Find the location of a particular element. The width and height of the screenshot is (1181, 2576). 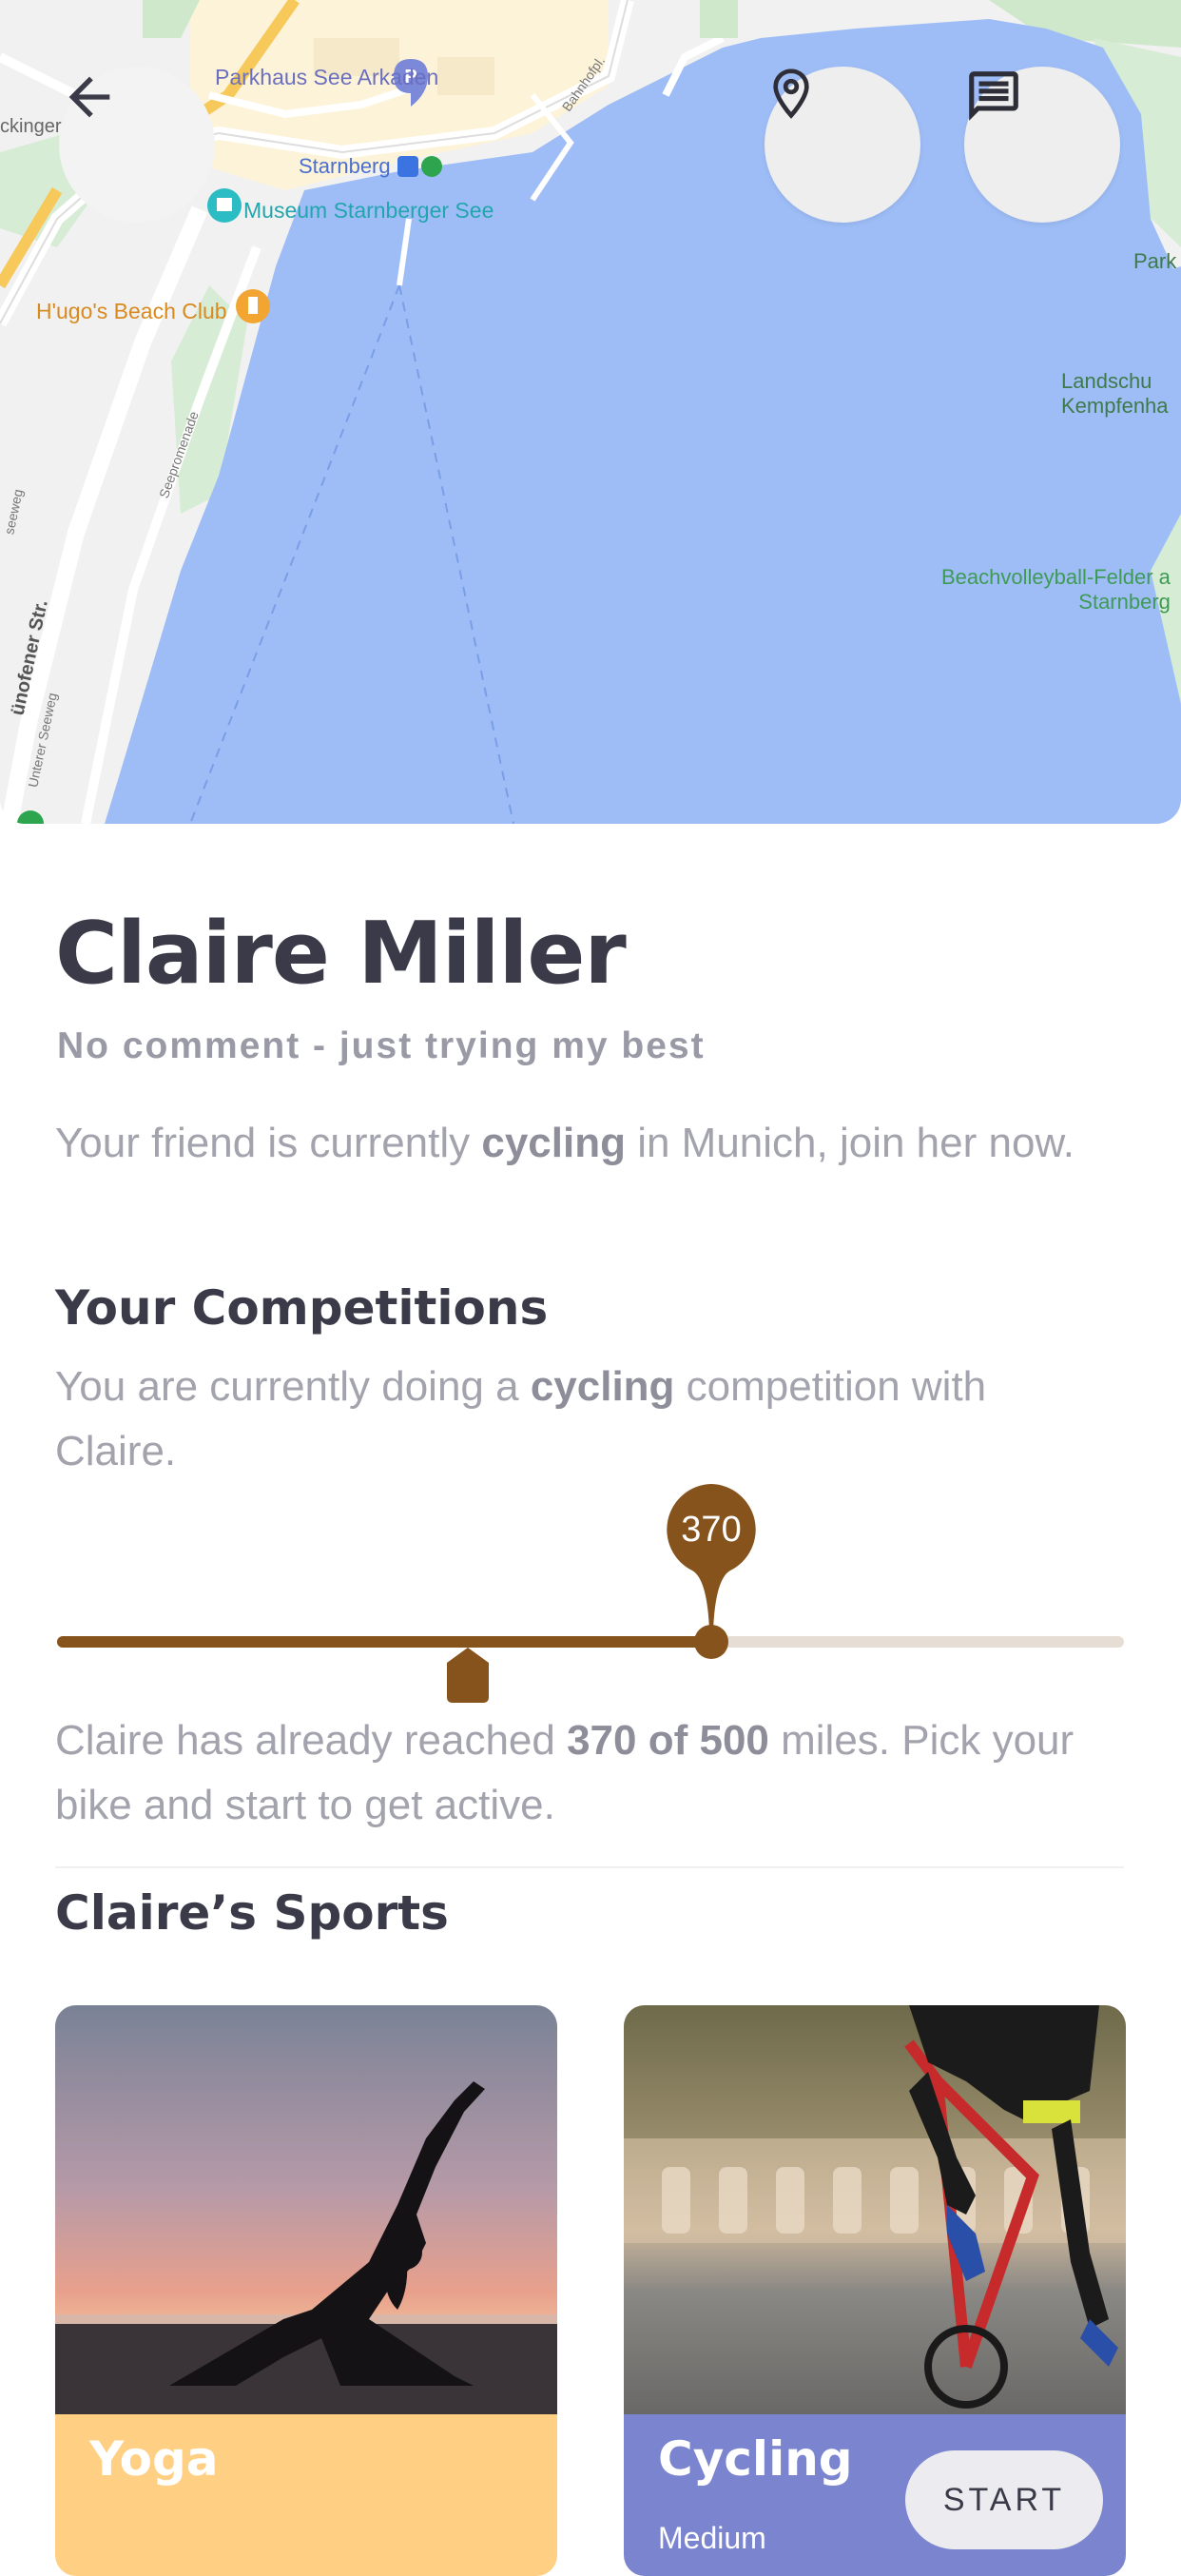

map-label-beachvolleyball: Beachvolleyball-Felder a Starnberg is located at coordinates (1056, 590).